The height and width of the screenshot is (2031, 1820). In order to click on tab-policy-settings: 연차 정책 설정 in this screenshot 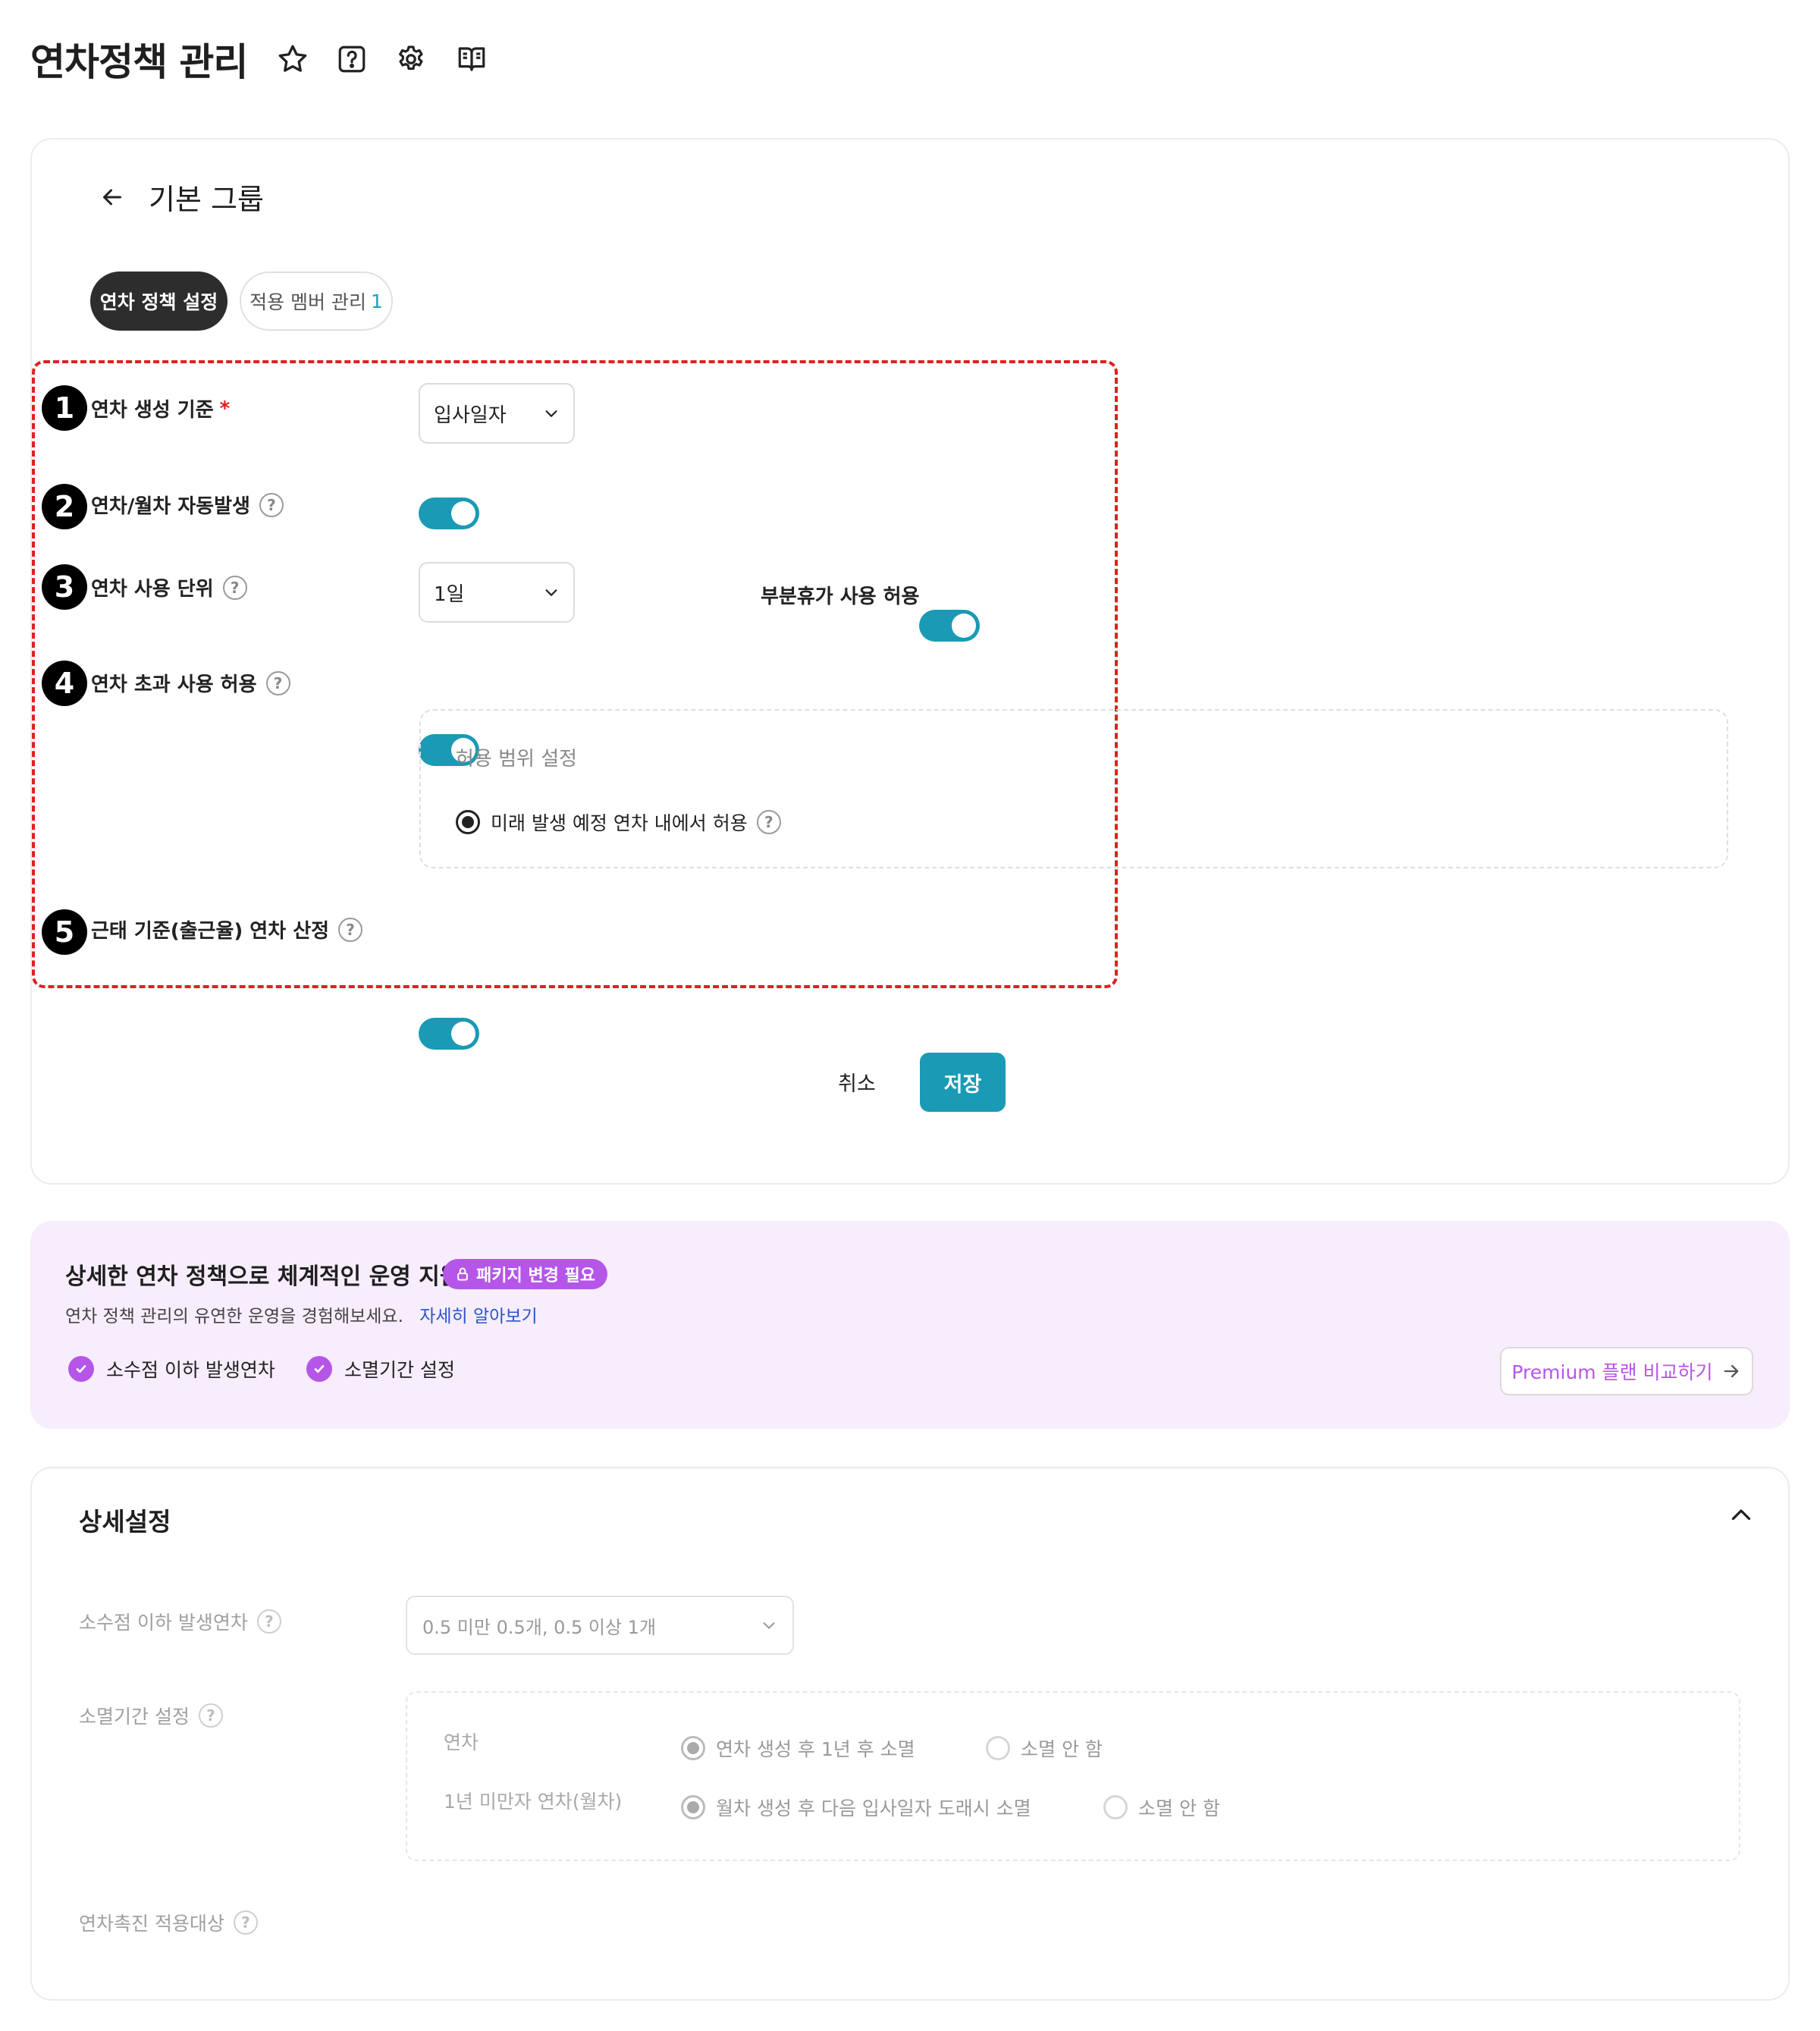, I will do `click(159, 301)`.